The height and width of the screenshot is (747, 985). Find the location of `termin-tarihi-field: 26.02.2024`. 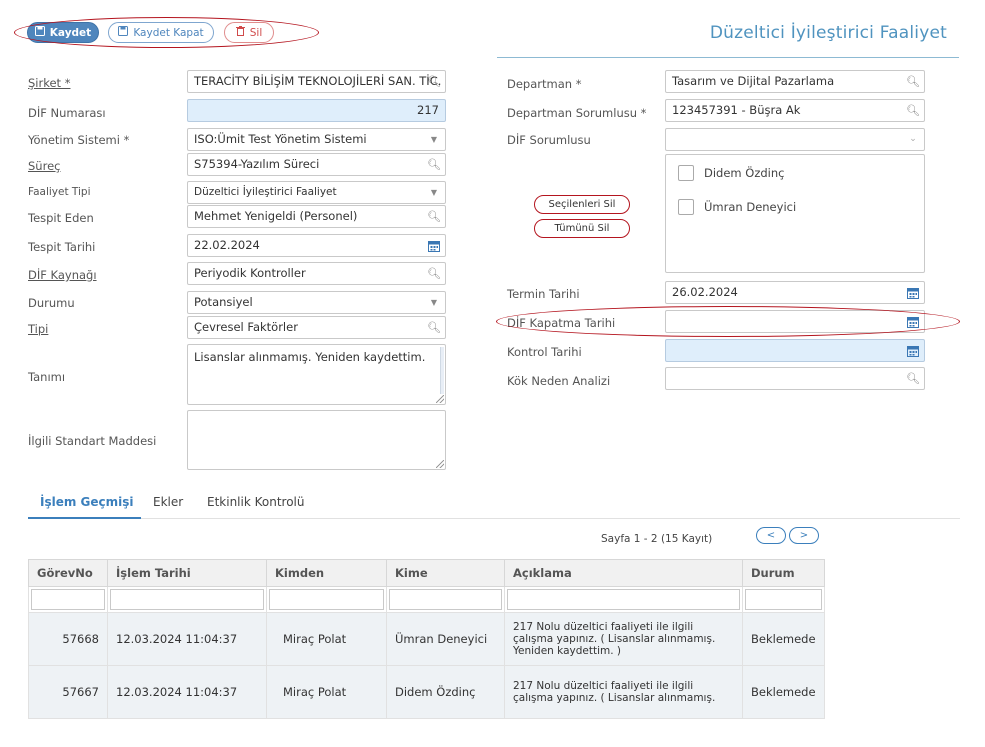

termin-tarihi-field: 26.02.2024 is located at coordinates (795, 292).